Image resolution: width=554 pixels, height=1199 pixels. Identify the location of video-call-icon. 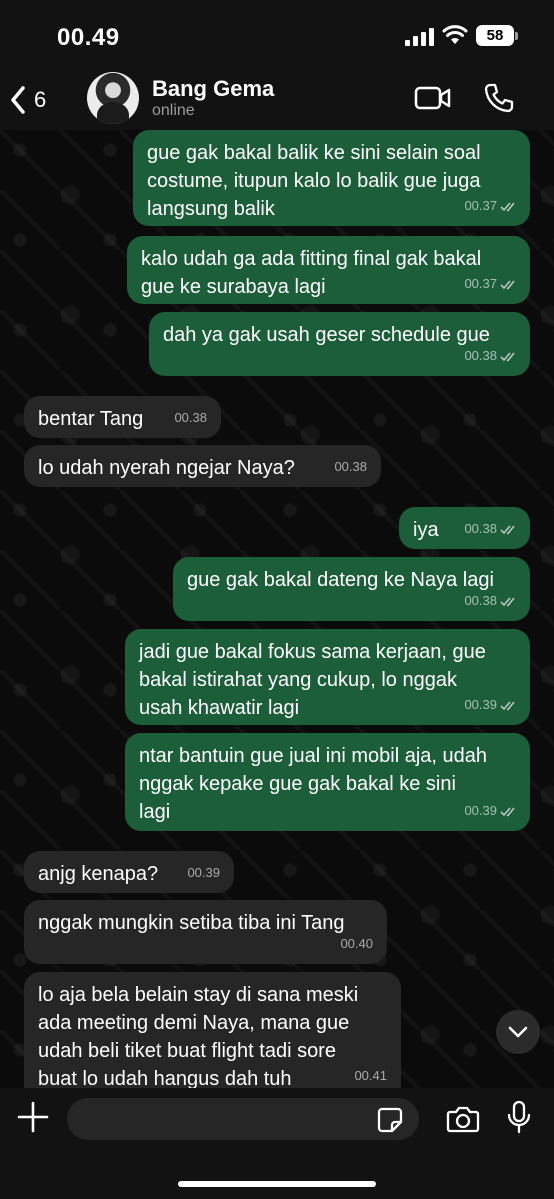
(433, 98).